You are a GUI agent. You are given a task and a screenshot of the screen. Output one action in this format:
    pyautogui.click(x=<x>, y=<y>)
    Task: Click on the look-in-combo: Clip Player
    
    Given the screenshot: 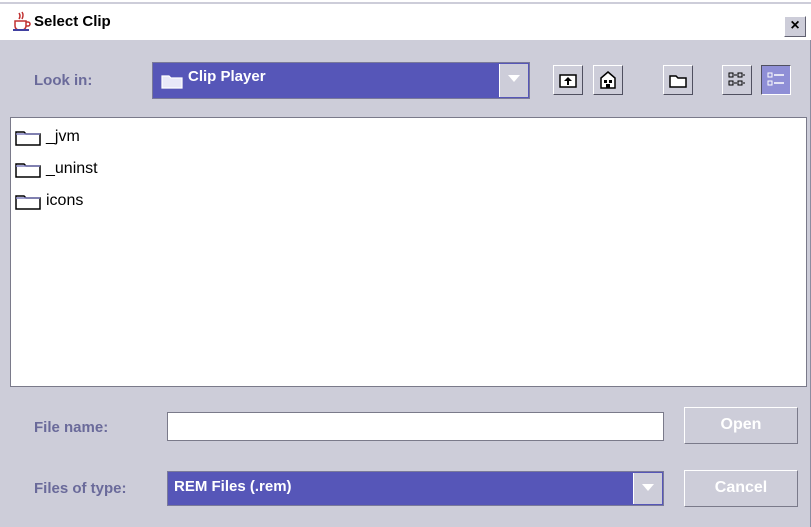 What is the action you would take?
    pyautogui.click(x=341, y=80)
    